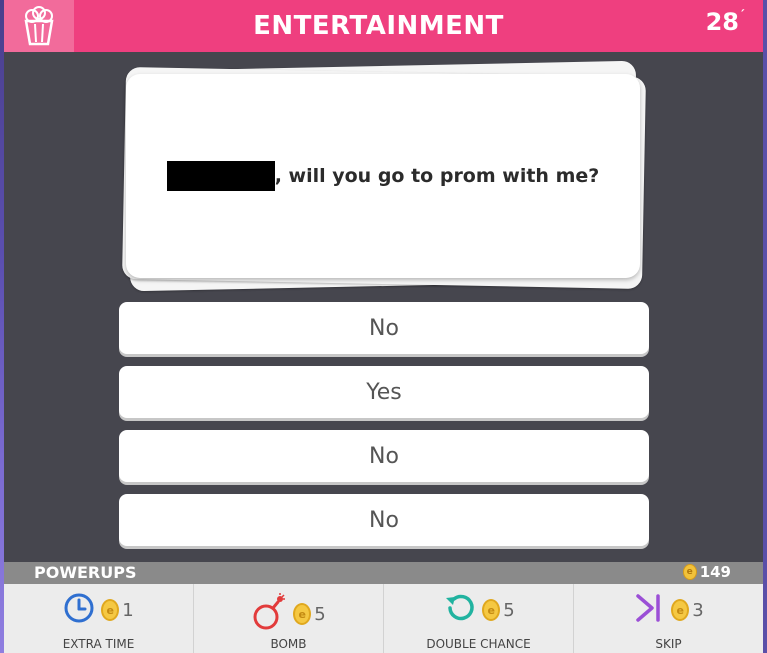 Image resolution: width=767 pixels, height=653 pixels. Describe the element at coordinates (384, 392) in the screenshot. I see `answer-button-2: Yes` at that location.